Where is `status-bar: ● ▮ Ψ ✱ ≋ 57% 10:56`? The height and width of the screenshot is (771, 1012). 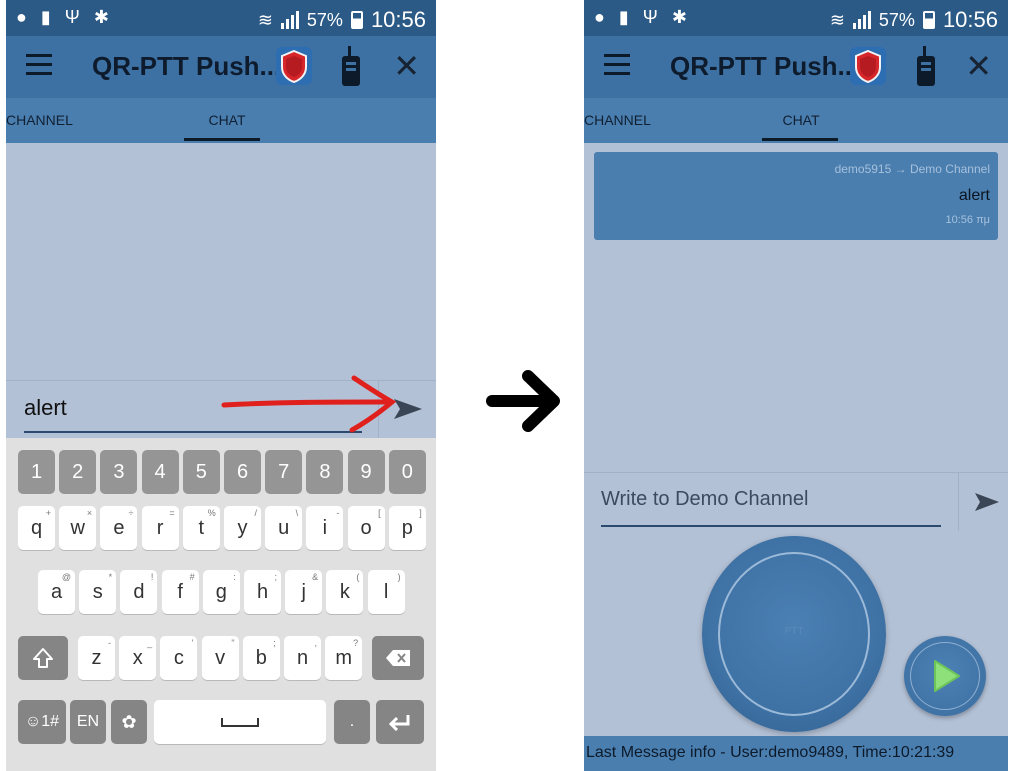
status-bar: ● ▮ Ψ ✱ ≋ 57% 10:56 is located at coordinates (221, 18).